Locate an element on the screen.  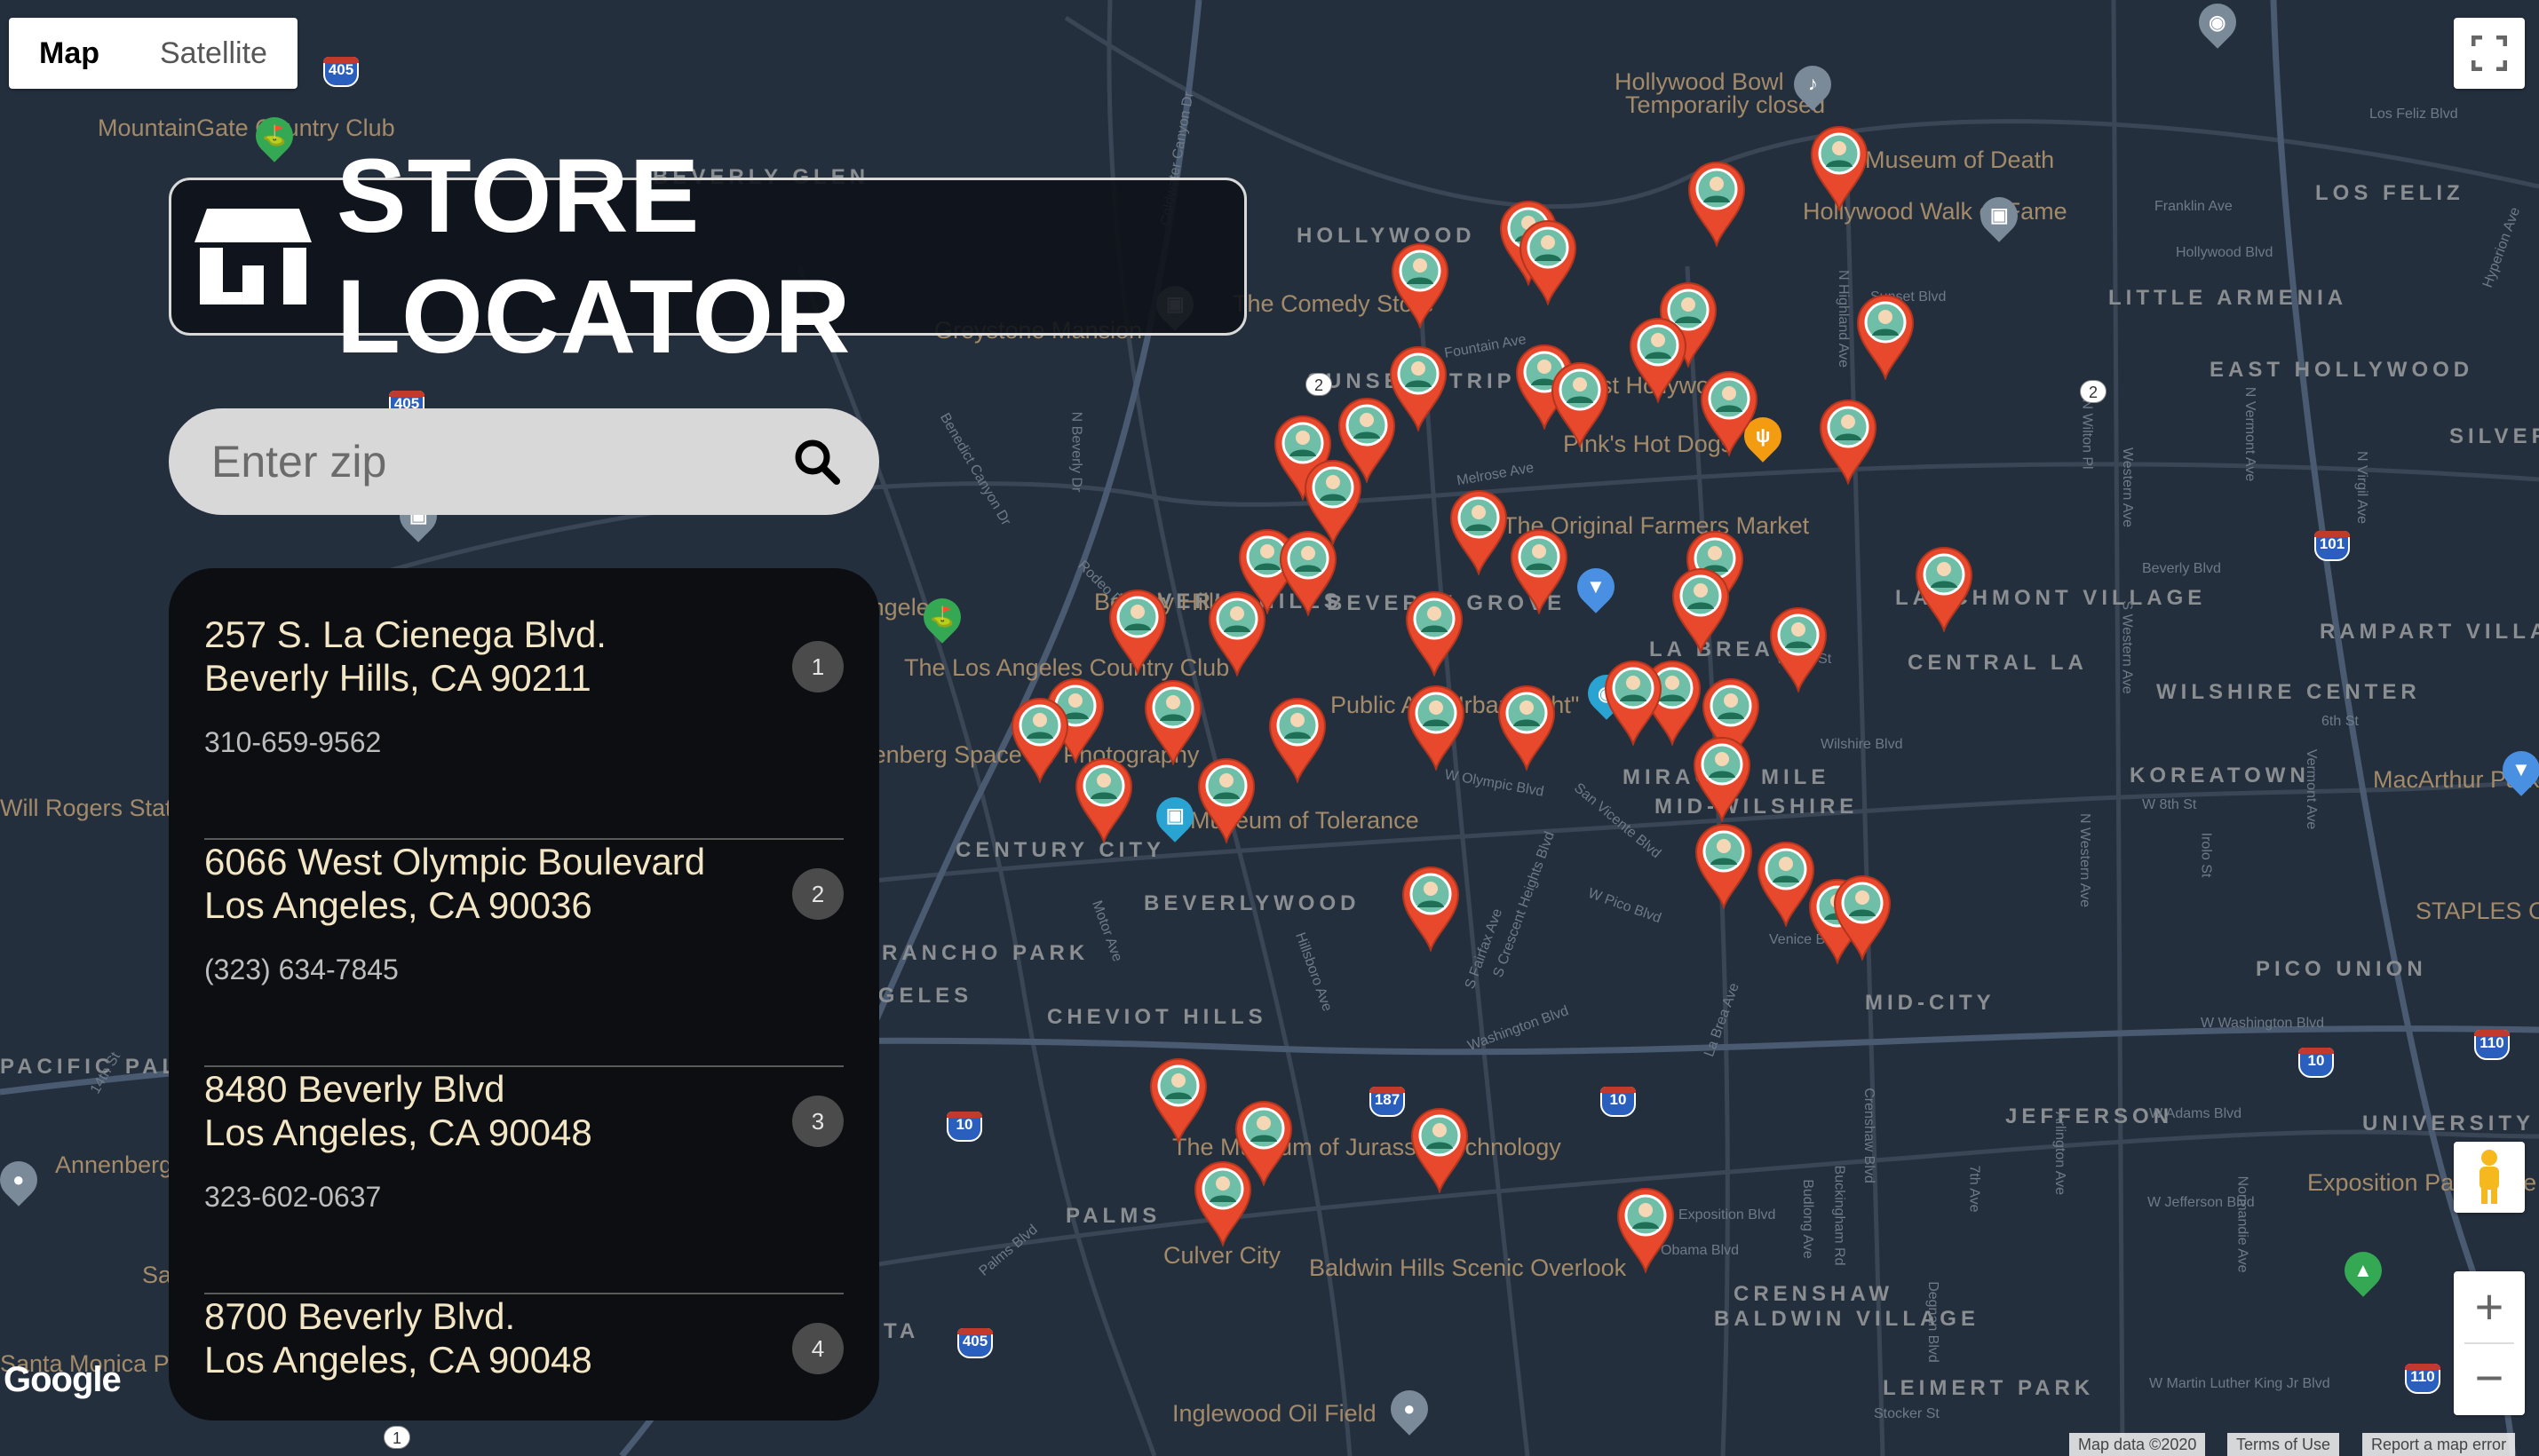
fullscreen-button is located at coordinates (2490, 53).